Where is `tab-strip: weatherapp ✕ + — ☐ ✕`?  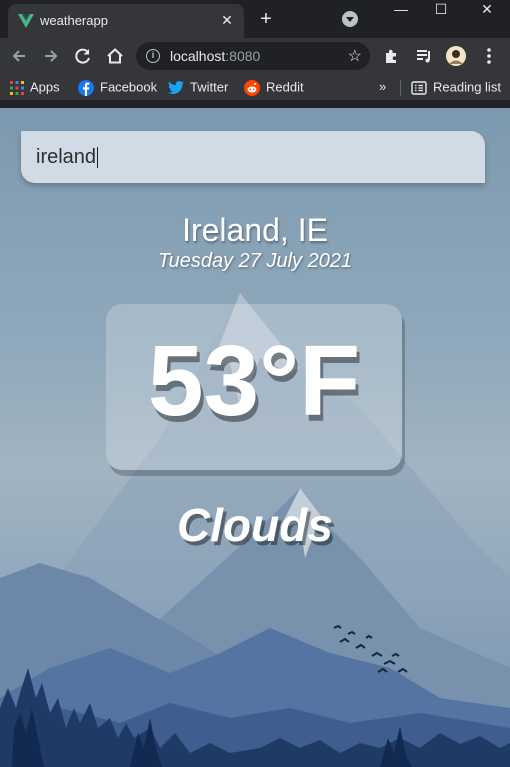 tab-strip: weatherapp ✕ + — ☐ ✕ is located at coordinates (255, 19).